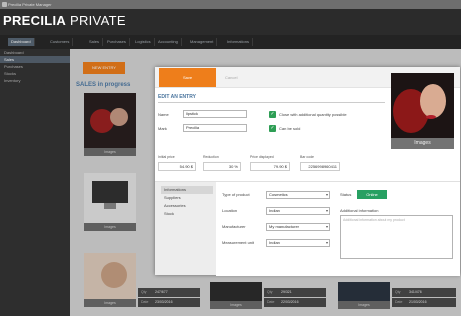  Describe the element at coordinates (35, 66) in the screenshot. I see `sidebar-item-purchases: Purchases` at that location.